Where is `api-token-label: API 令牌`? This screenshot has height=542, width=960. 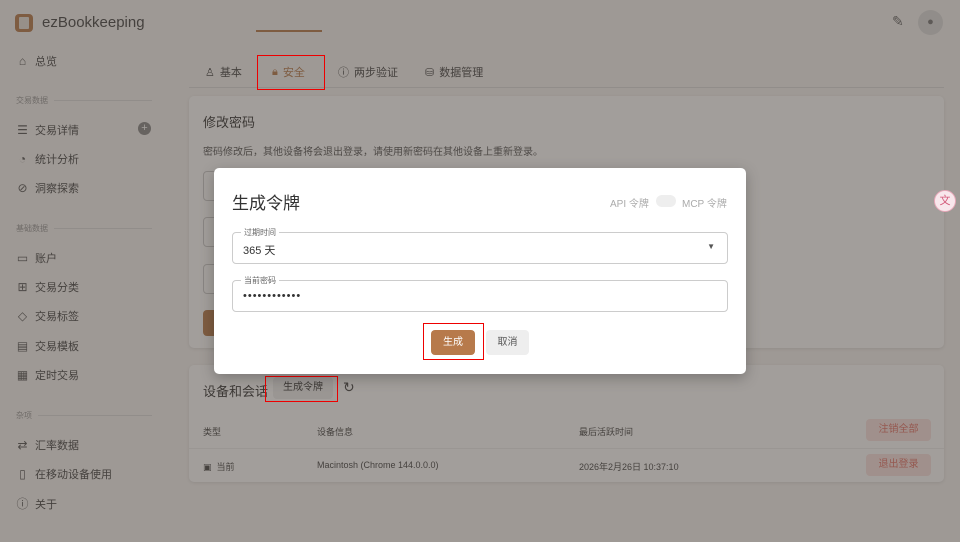 api-token-label: API 令牌 is located at coordinates (629, 204).